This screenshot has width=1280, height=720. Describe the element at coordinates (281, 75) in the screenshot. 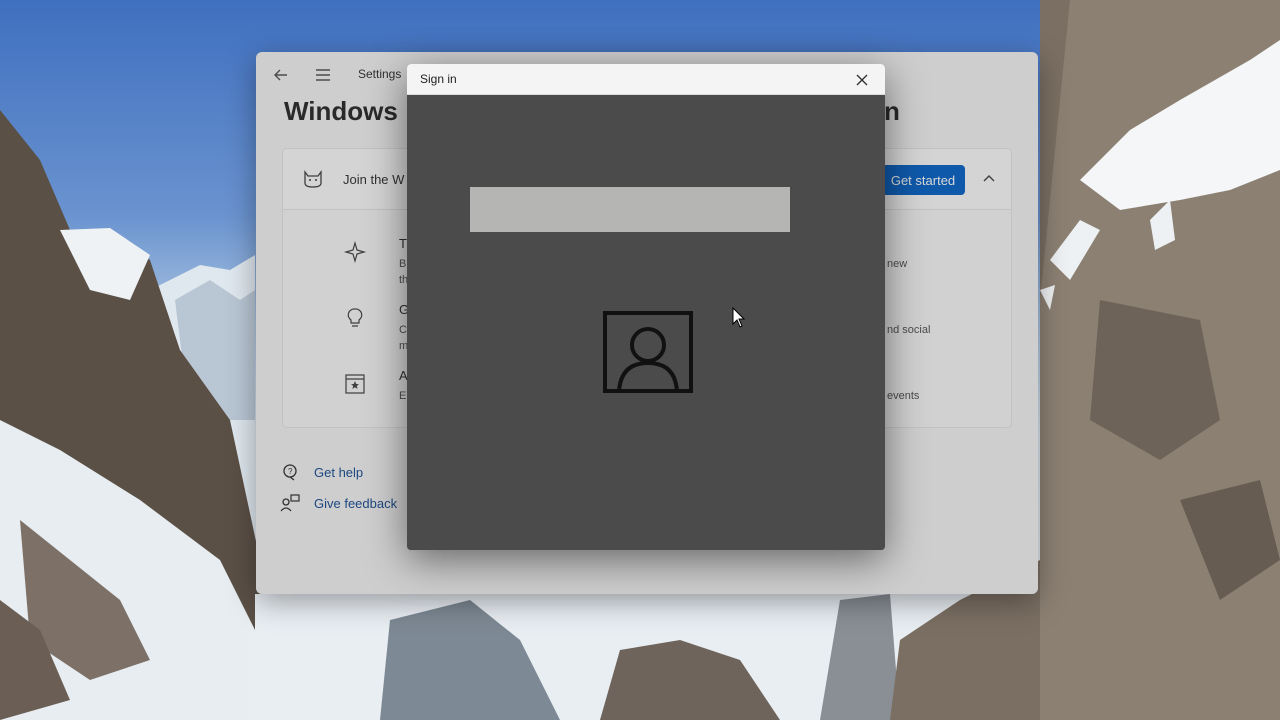

I see `back-arrow-icon` at that location.